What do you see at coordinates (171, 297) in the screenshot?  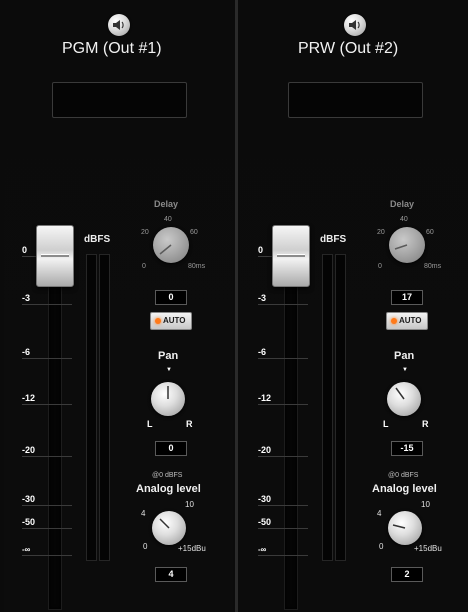 I see `delay-value: 0` at bounding box center [171, 297].